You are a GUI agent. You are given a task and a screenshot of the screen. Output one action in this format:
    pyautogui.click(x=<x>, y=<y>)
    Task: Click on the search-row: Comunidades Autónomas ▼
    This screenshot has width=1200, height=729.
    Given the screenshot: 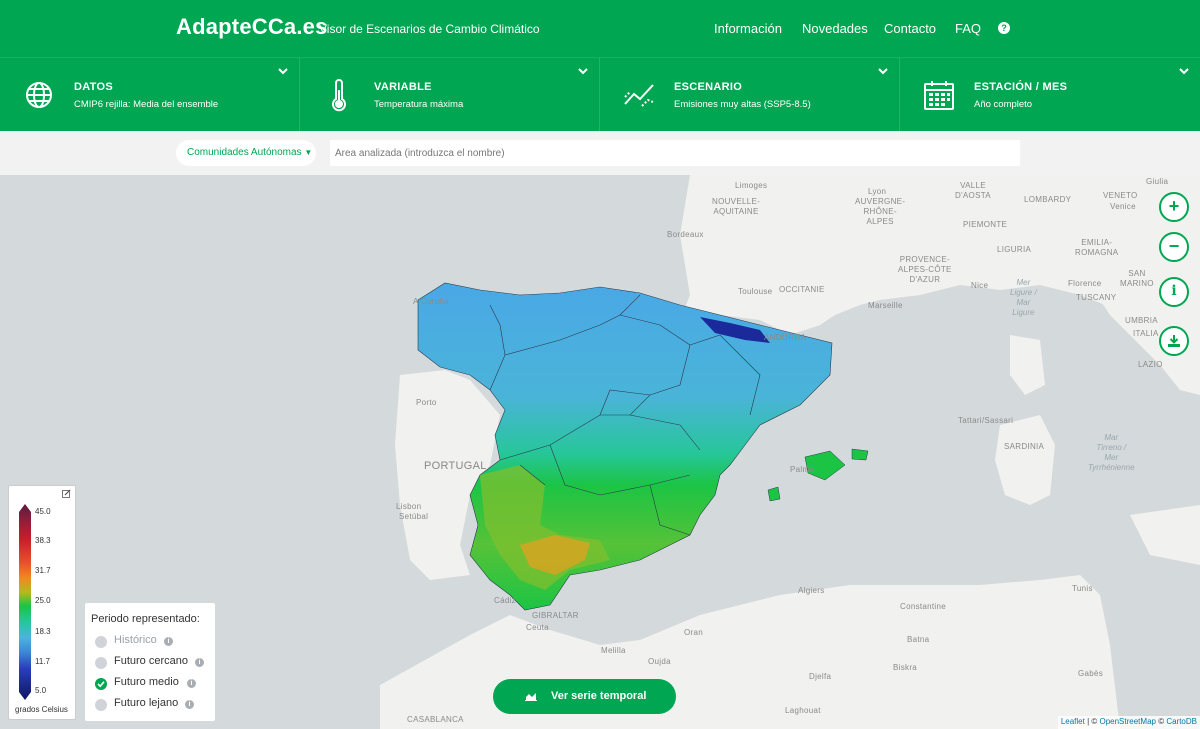 What is the action you would take?
    pyautogui.click(x=600, y=153)
    